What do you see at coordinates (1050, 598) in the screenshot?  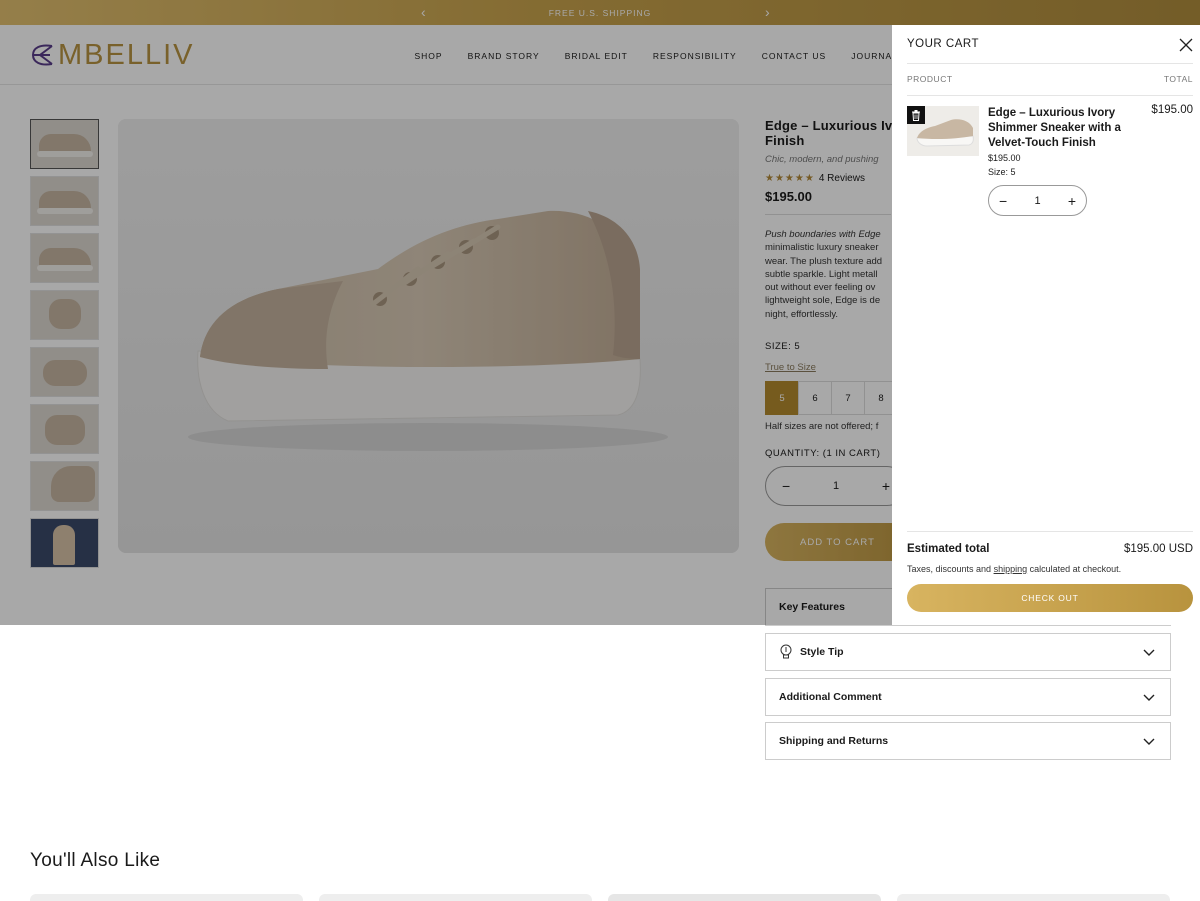 I see `checkout-button: CHECK OUT` at bounding box center [1050, 598].